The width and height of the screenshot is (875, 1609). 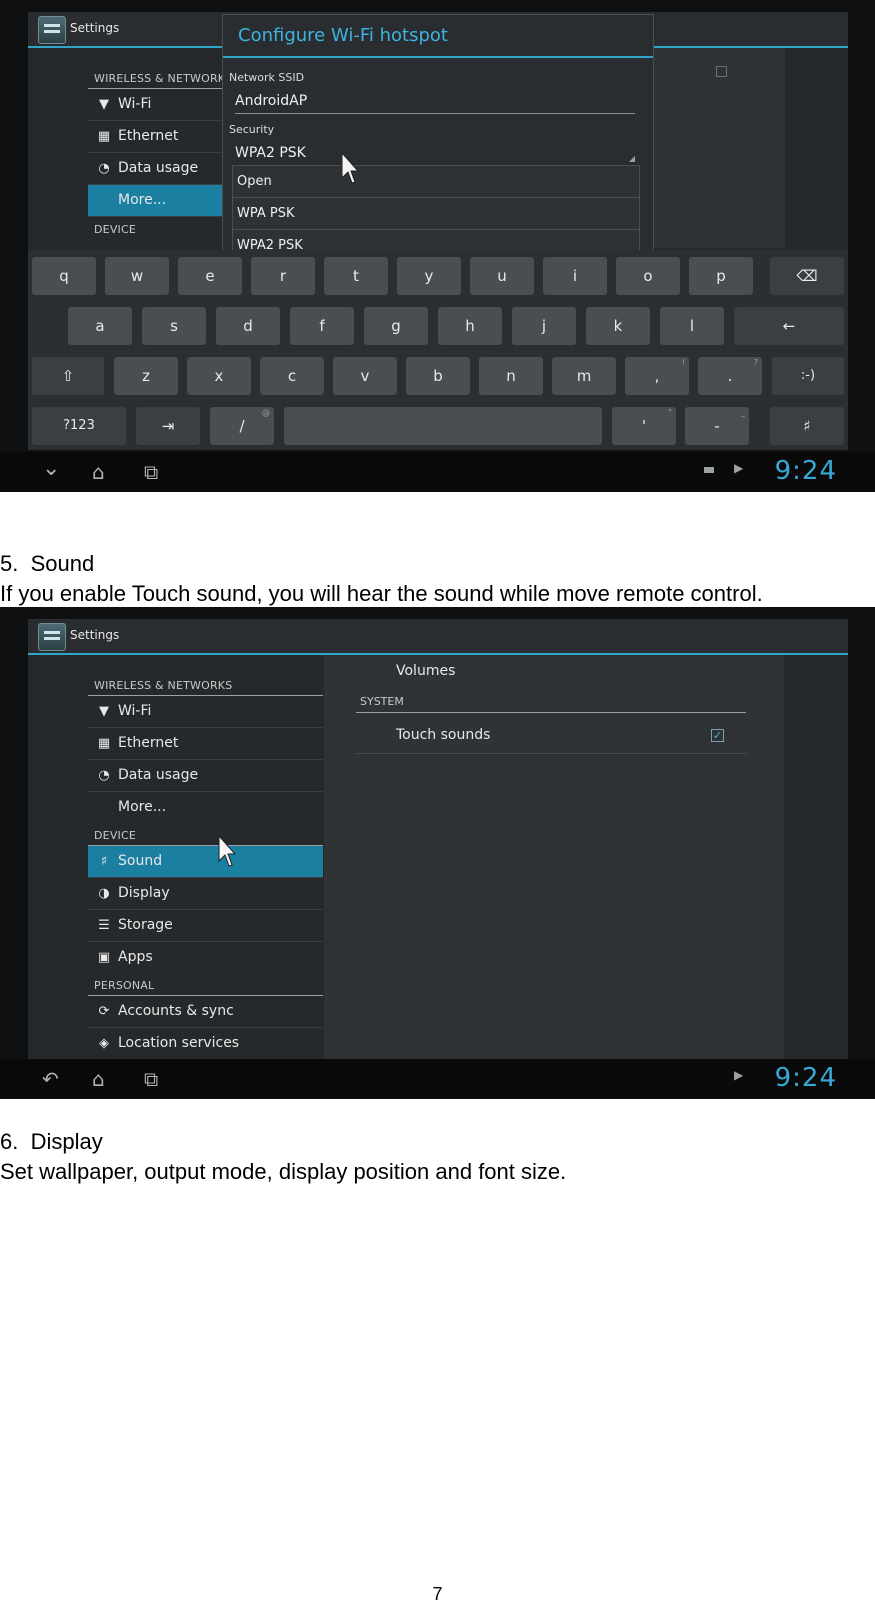 What do you see at coordinates (266, 412) in the screenshot?
I see `key-super-label: @` at bounding box center [266, 412].